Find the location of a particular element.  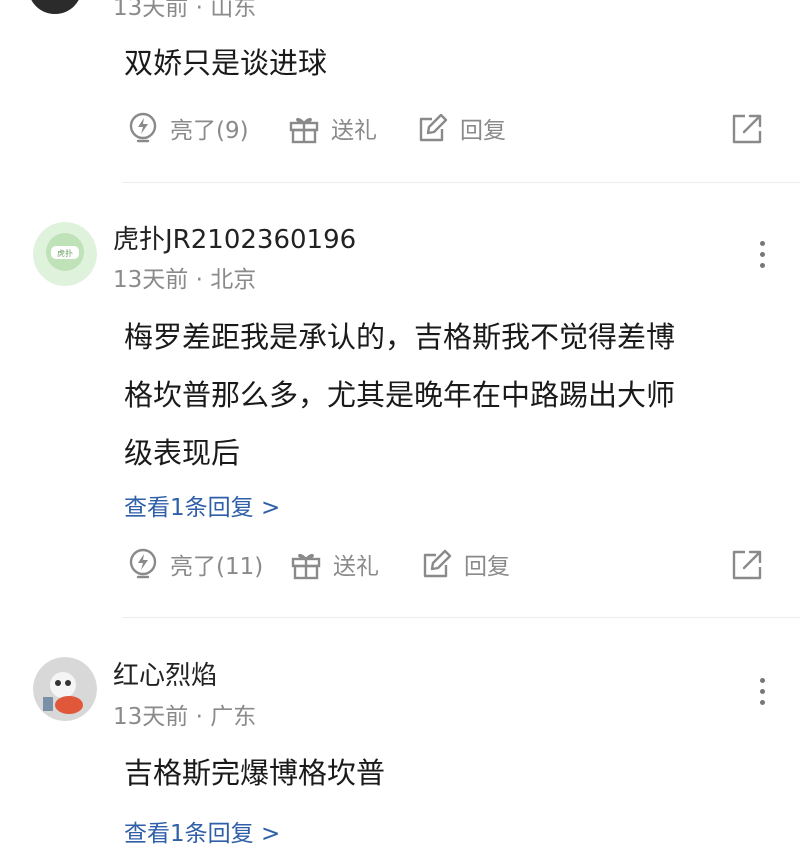

like-button: 亮了(11) is located at coordinates (194, 564).